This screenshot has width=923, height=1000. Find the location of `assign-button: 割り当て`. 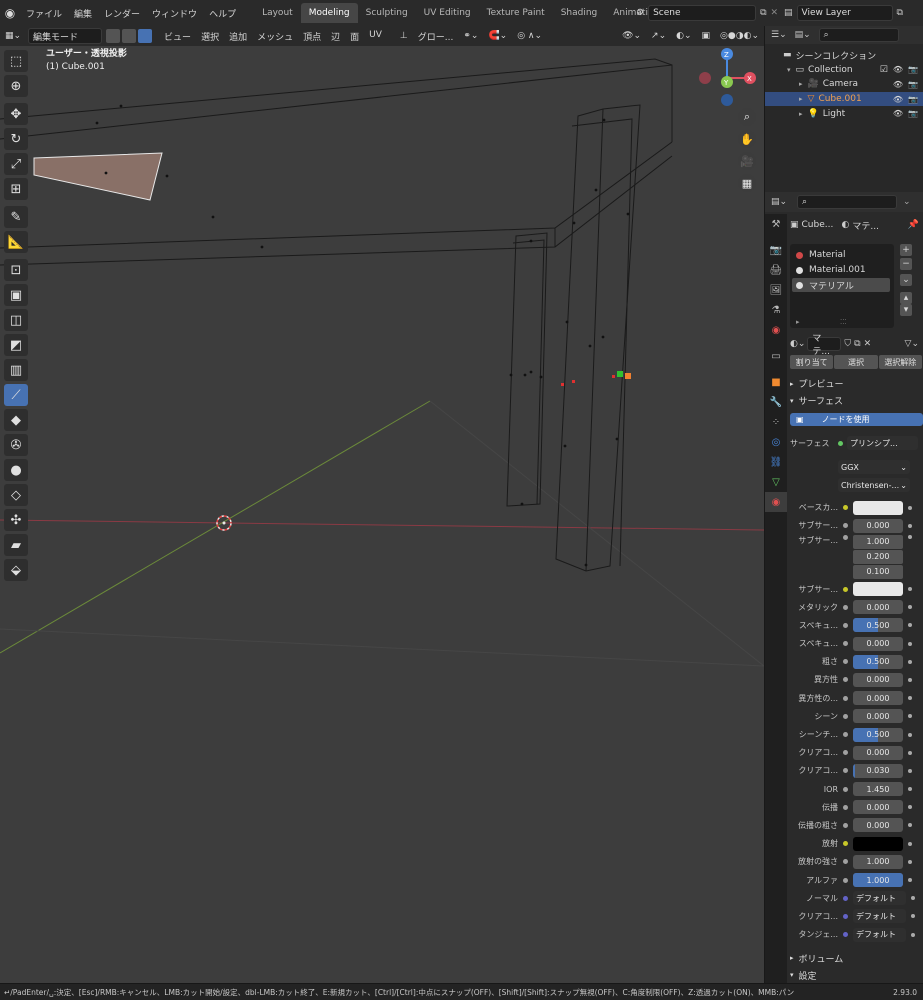

assign-button: 割り当て is located at coordinates (812, 362).